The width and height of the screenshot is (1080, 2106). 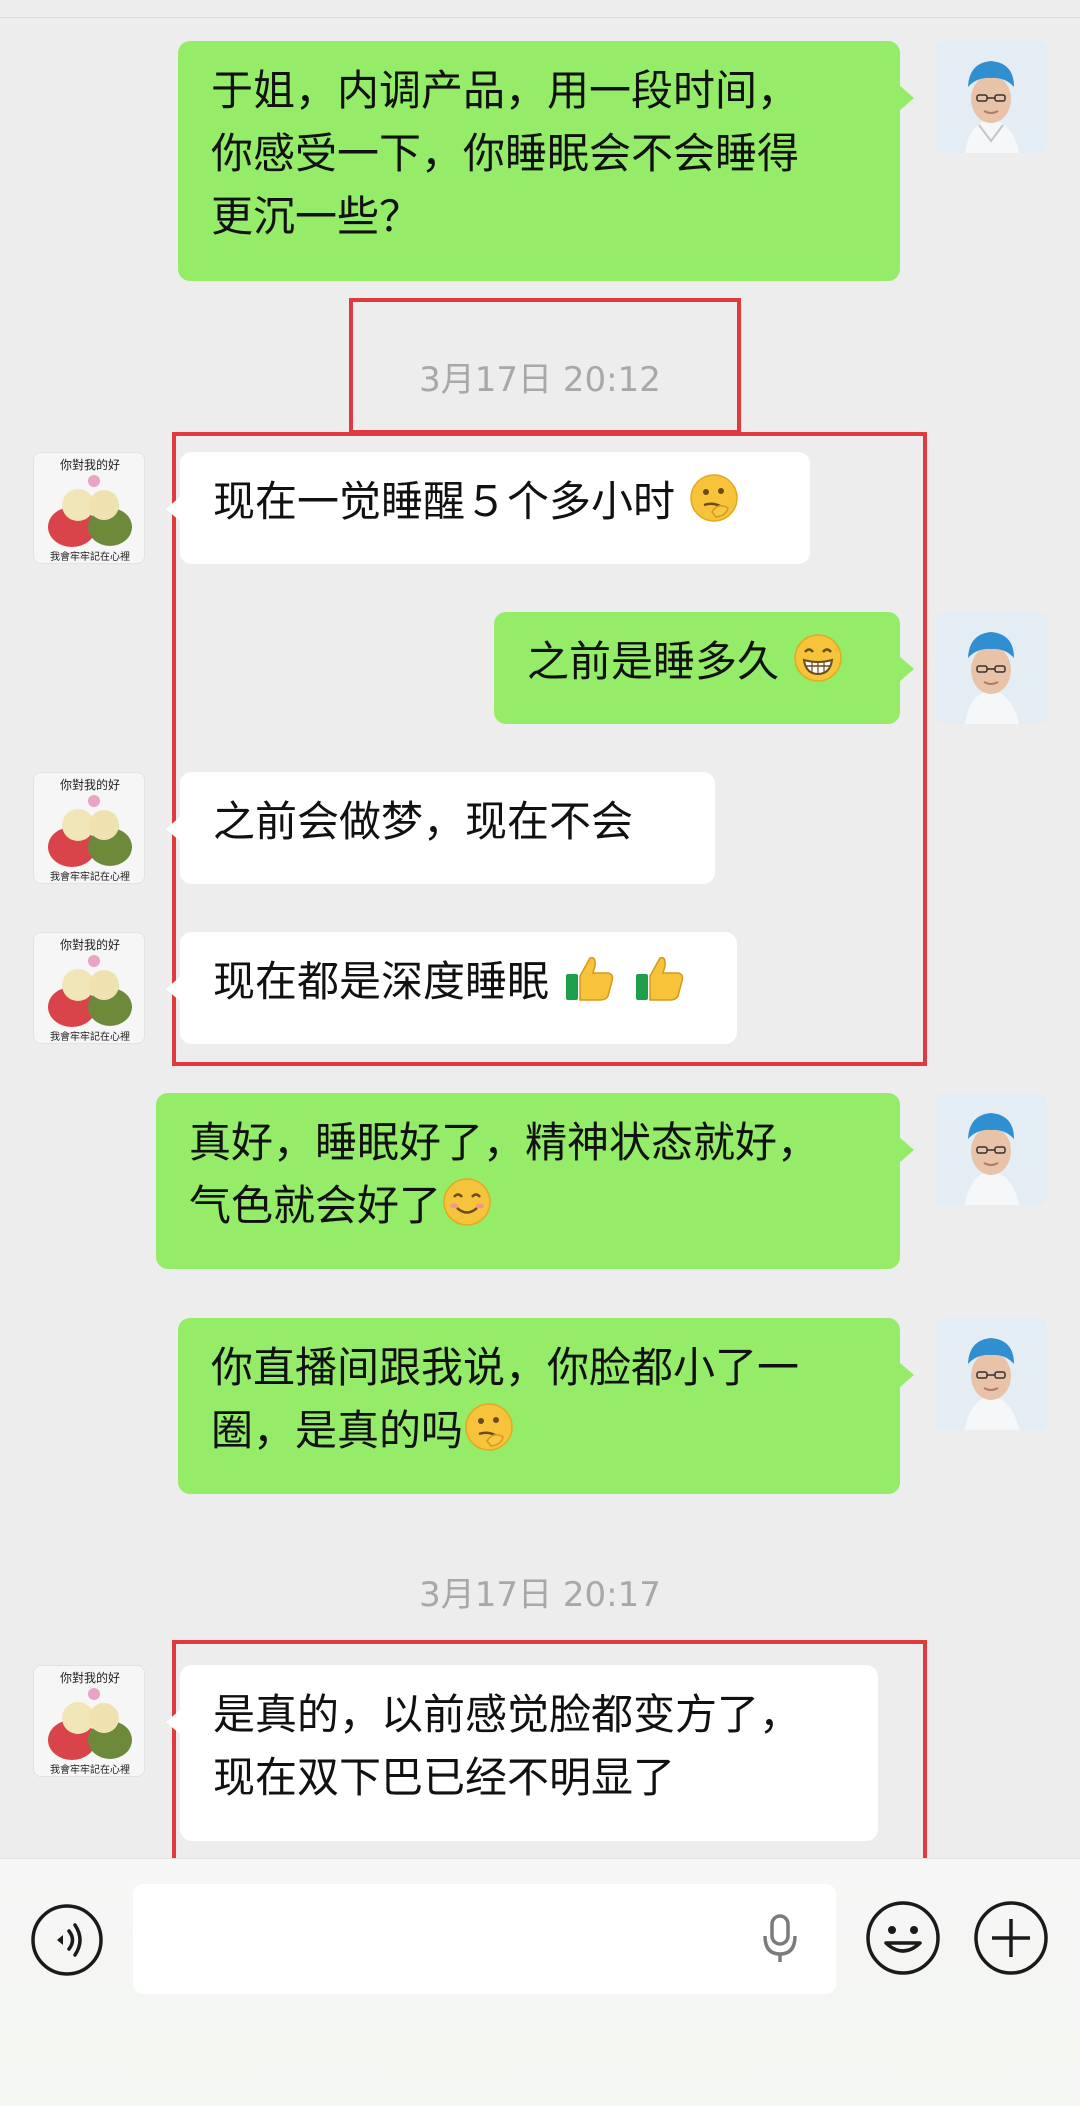 What do you see at coordinates (653, 661) in the screenshot?
I see `message-text: 之前是睡多久` at bounding box center [653, 661].